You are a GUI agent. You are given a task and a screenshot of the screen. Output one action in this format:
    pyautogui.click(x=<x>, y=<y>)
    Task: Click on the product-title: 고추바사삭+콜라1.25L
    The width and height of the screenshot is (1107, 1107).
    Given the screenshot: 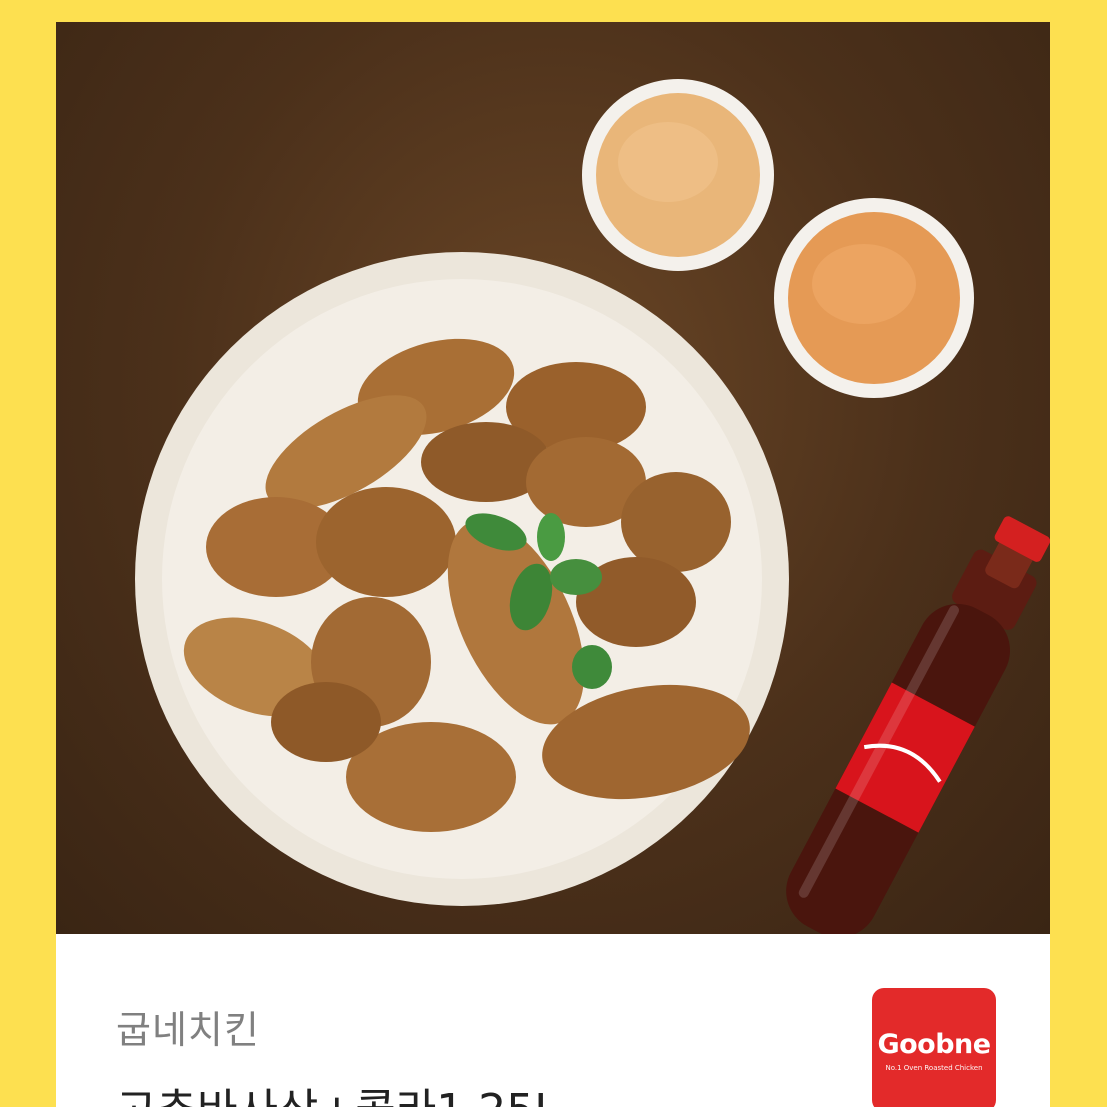 What is the action you would take?
    pyautogui.click(x=337, y=1090)
    